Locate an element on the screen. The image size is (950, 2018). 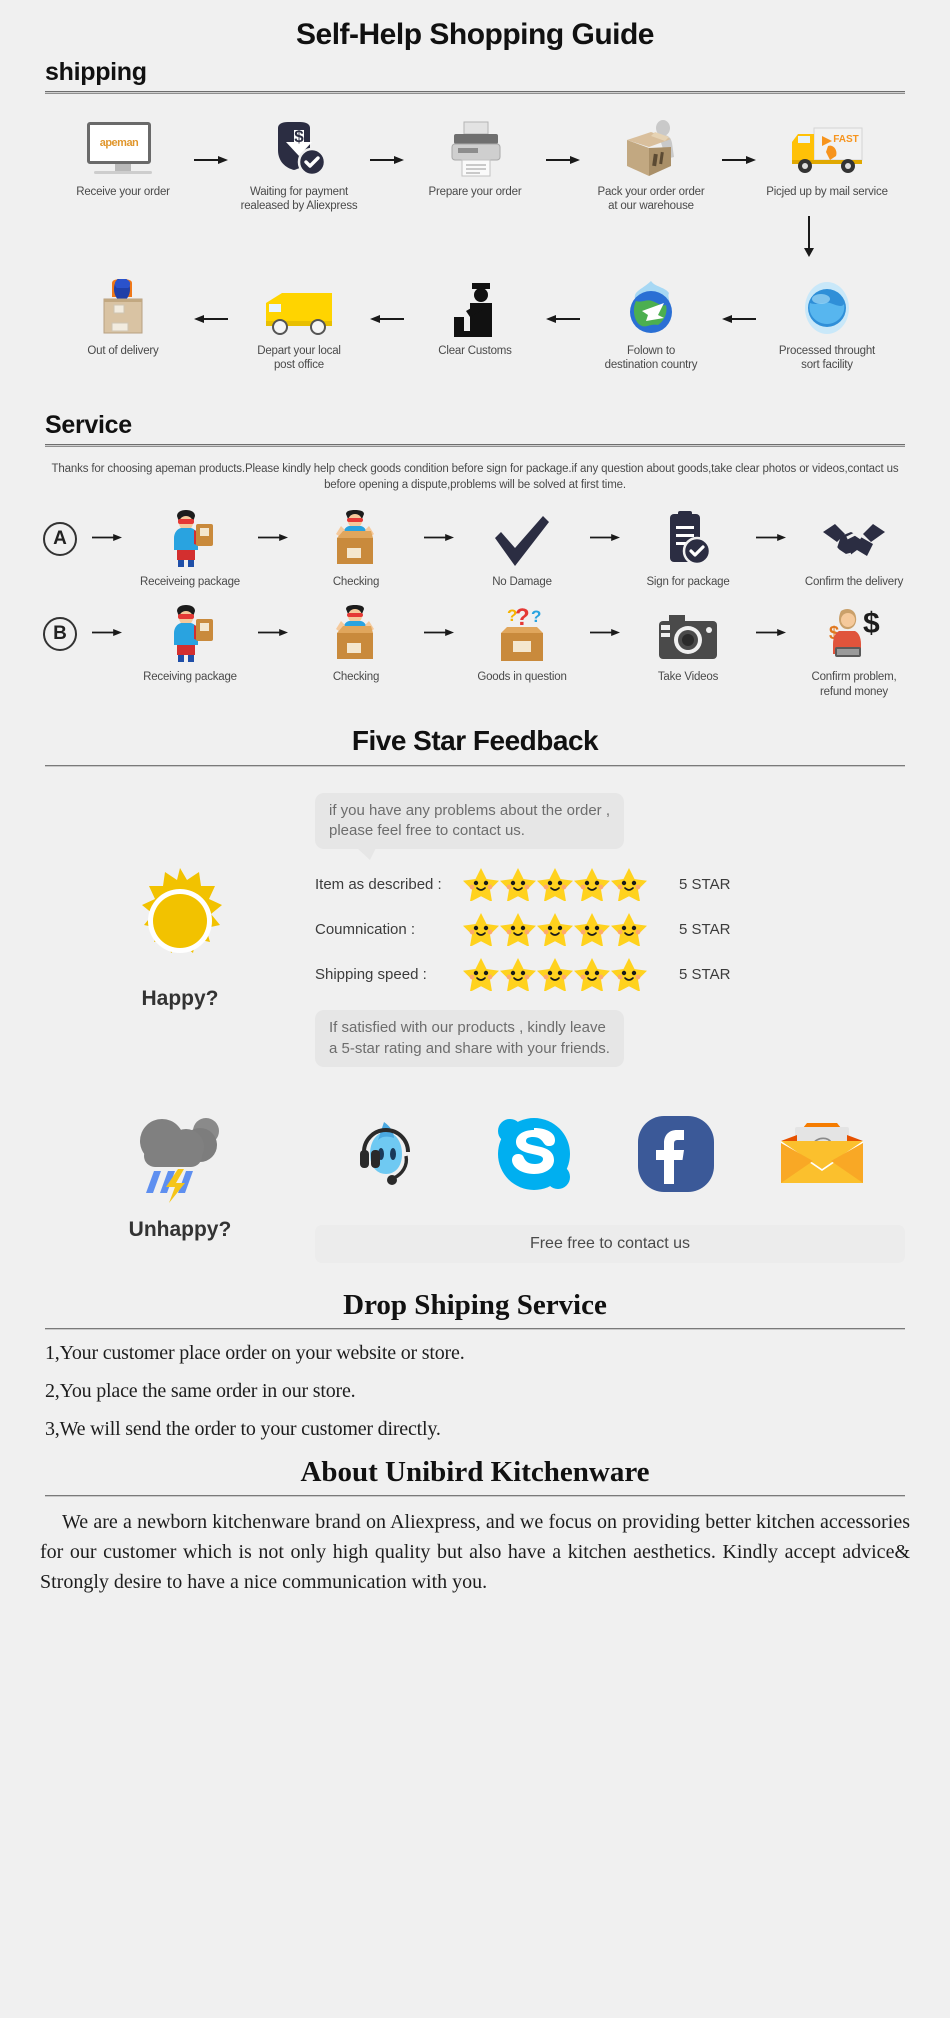
happy-block: Happy? is located at coordinates (180, 930).